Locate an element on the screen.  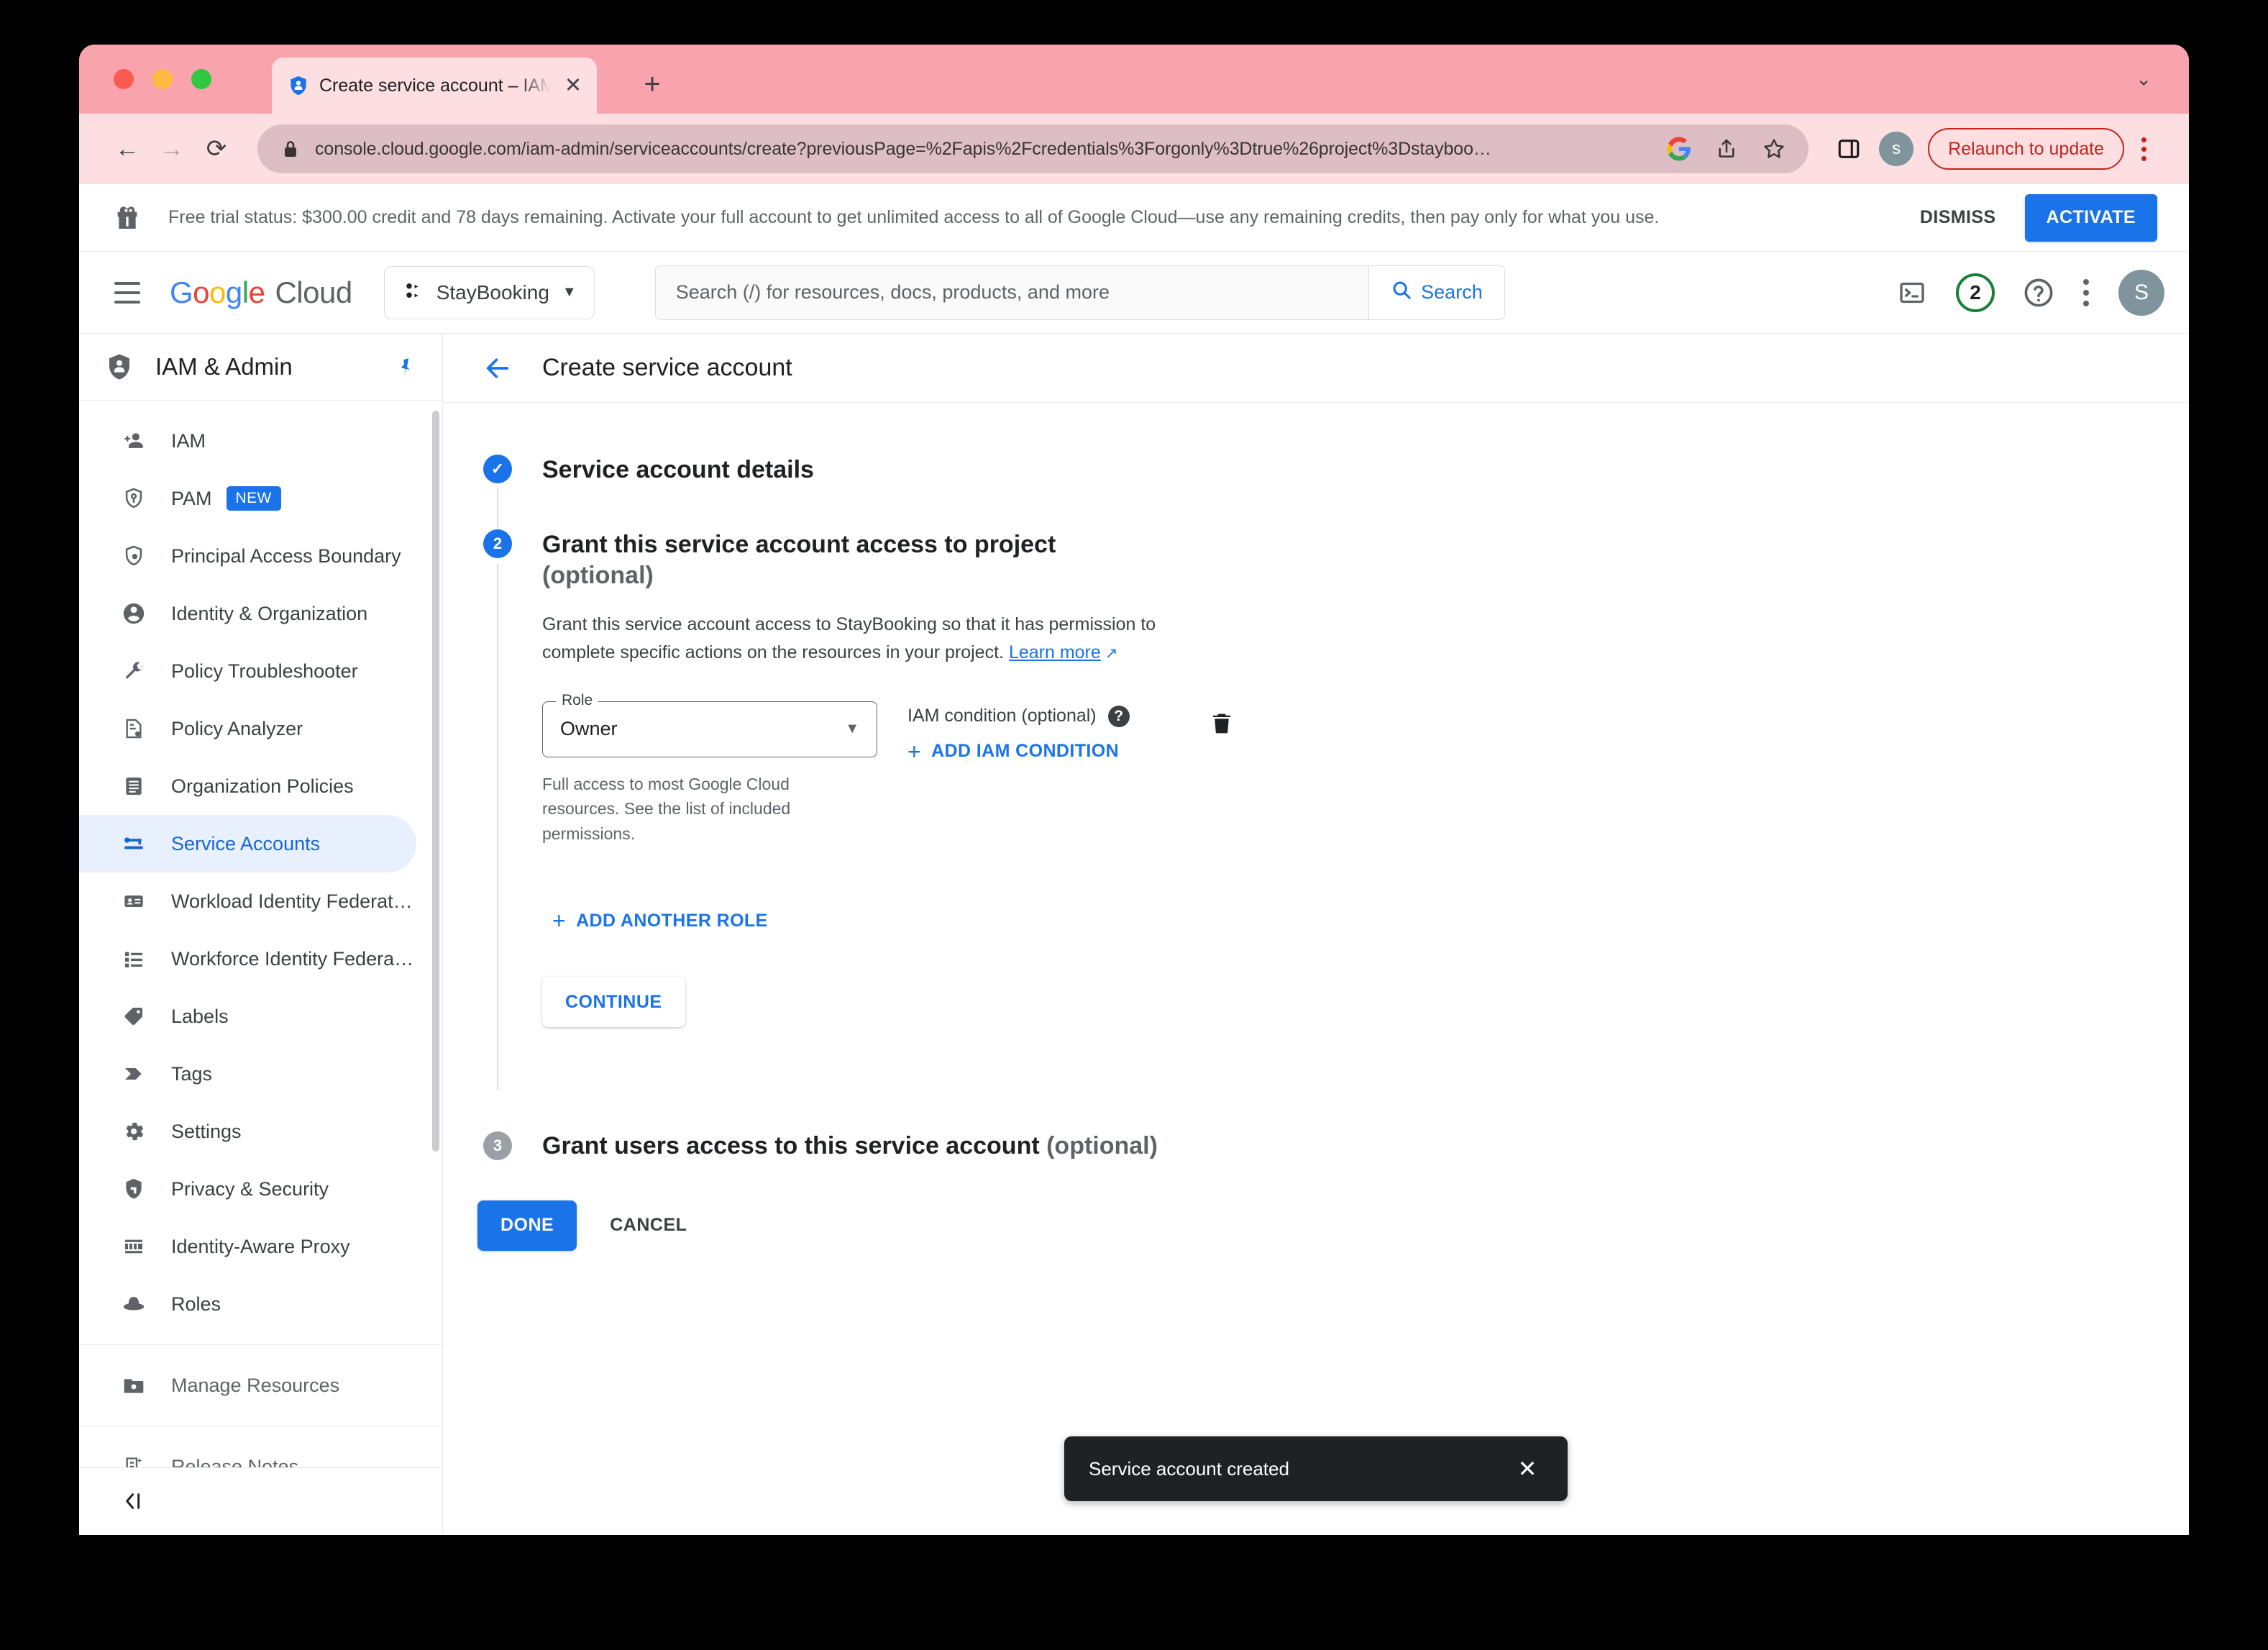
step-gutter: 2 is located at coordinates (497, 810).